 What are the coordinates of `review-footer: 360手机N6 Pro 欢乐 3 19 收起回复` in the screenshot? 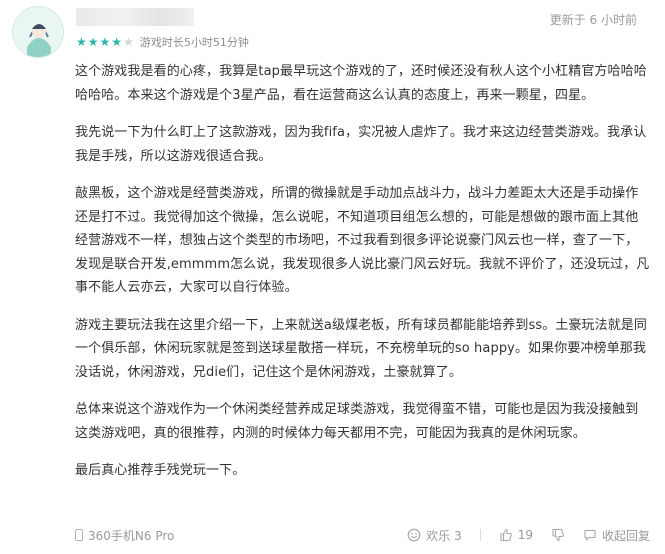 It's located at (362, 535).